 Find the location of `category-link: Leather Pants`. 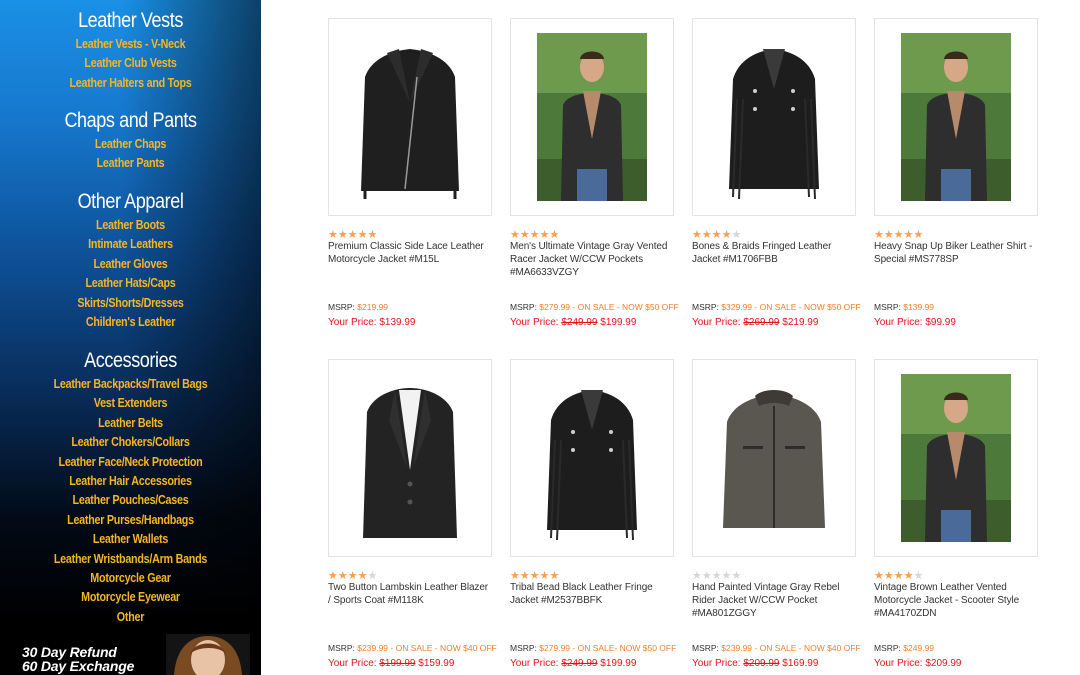

category-link: Leather Pants is located at coordinates (130, 163).